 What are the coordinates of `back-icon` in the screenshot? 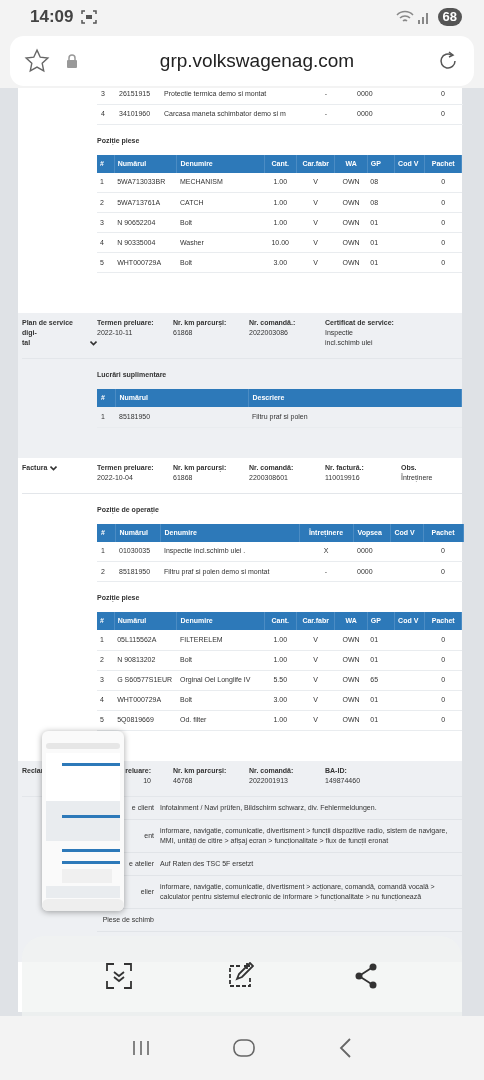 It's located at (345, 1048).